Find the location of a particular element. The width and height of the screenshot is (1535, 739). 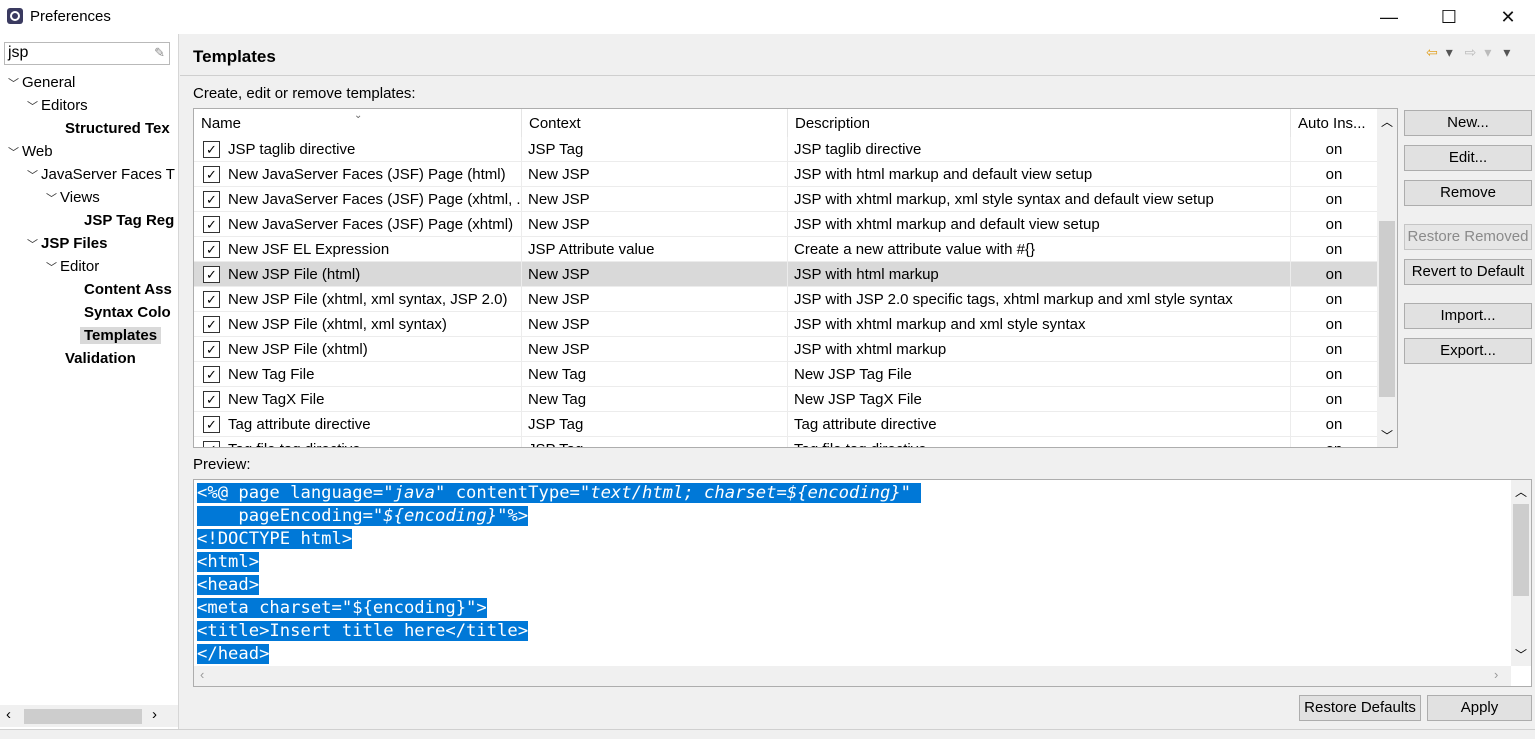

tree-item-validation: Validation is located at coordinates (100, 358).